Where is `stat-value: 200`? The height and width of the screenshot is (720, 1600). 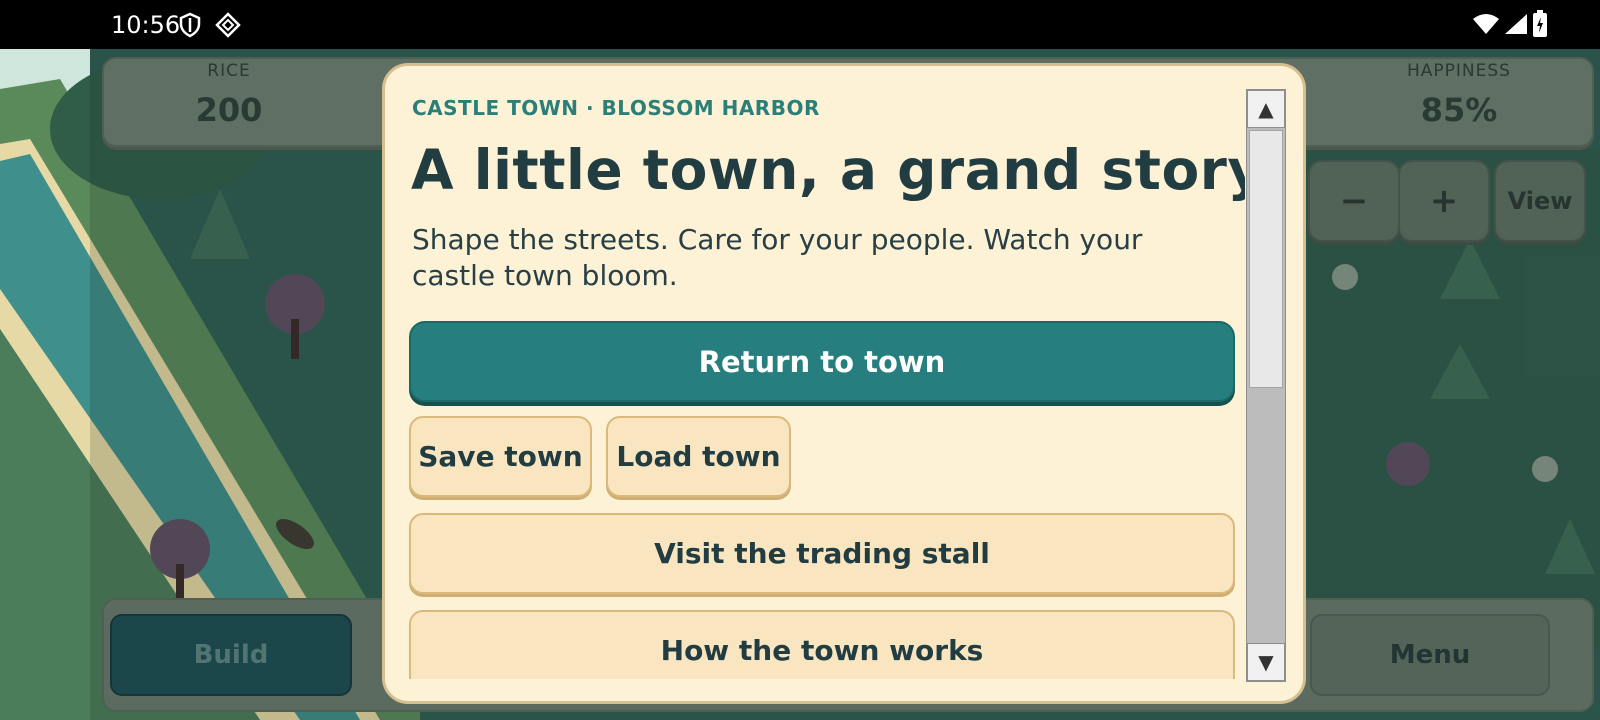
stat-value: 200 is located at coordinates (229, 110).